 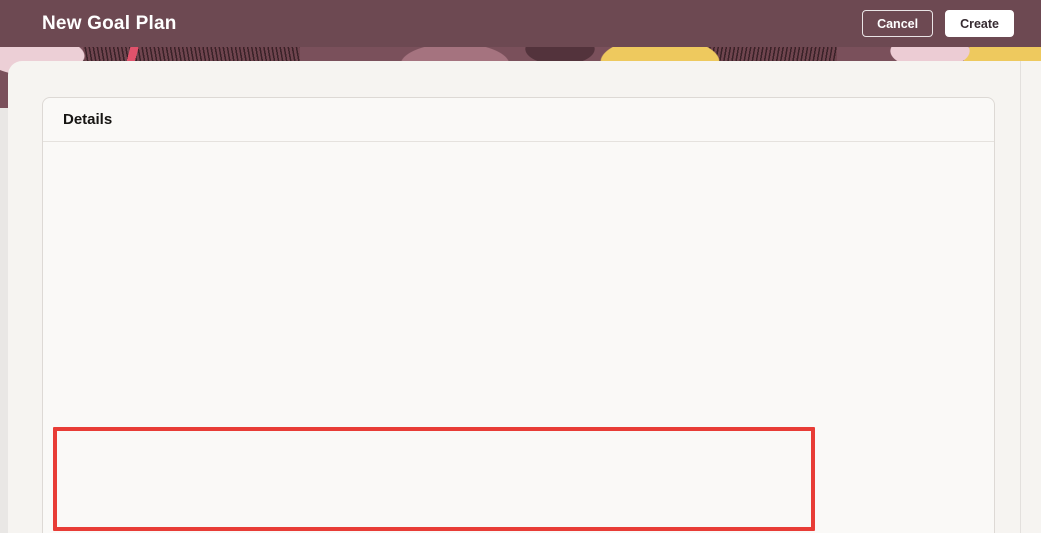 I want to click on create-button: Create, so click(x=979, y=23).